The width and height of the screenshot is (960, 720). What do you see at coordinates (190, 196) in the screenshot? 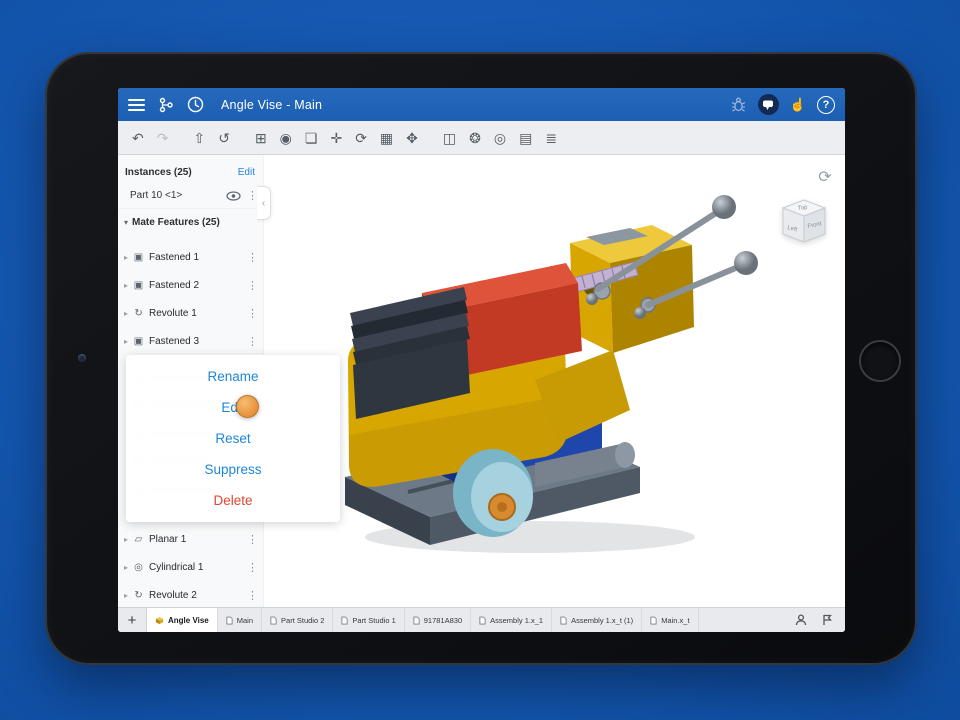
I see `part-list-item: Part 10 <1> ⋮` at bounding box center [190, 196].